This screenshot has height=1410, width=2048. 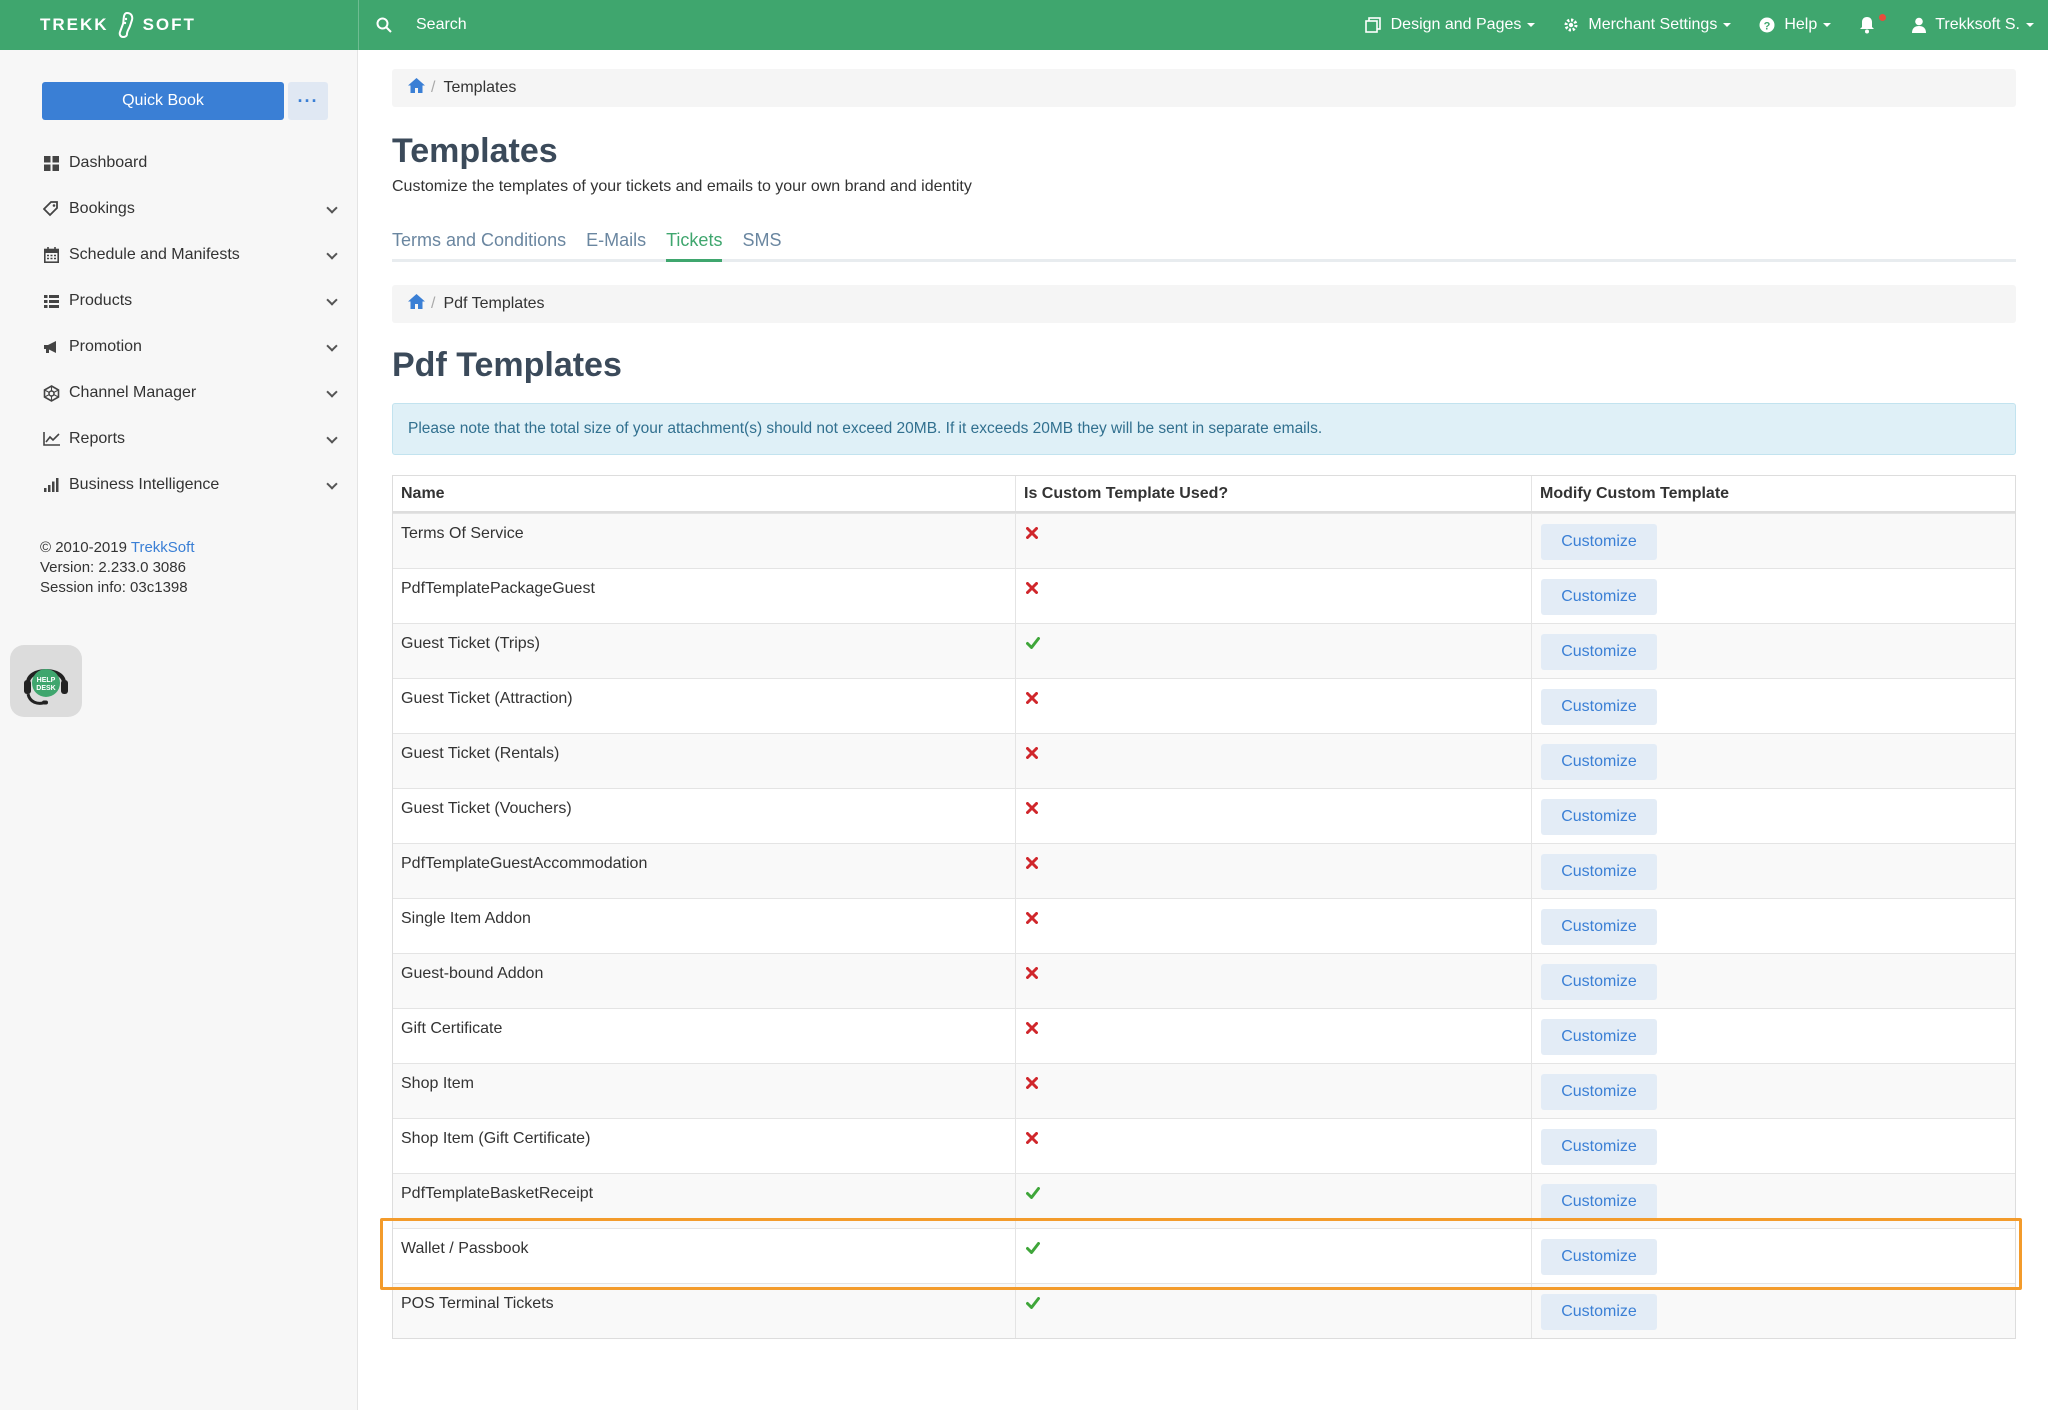 I want to click on tab-e-mails: E-Mails, so click(x=616, y=244).